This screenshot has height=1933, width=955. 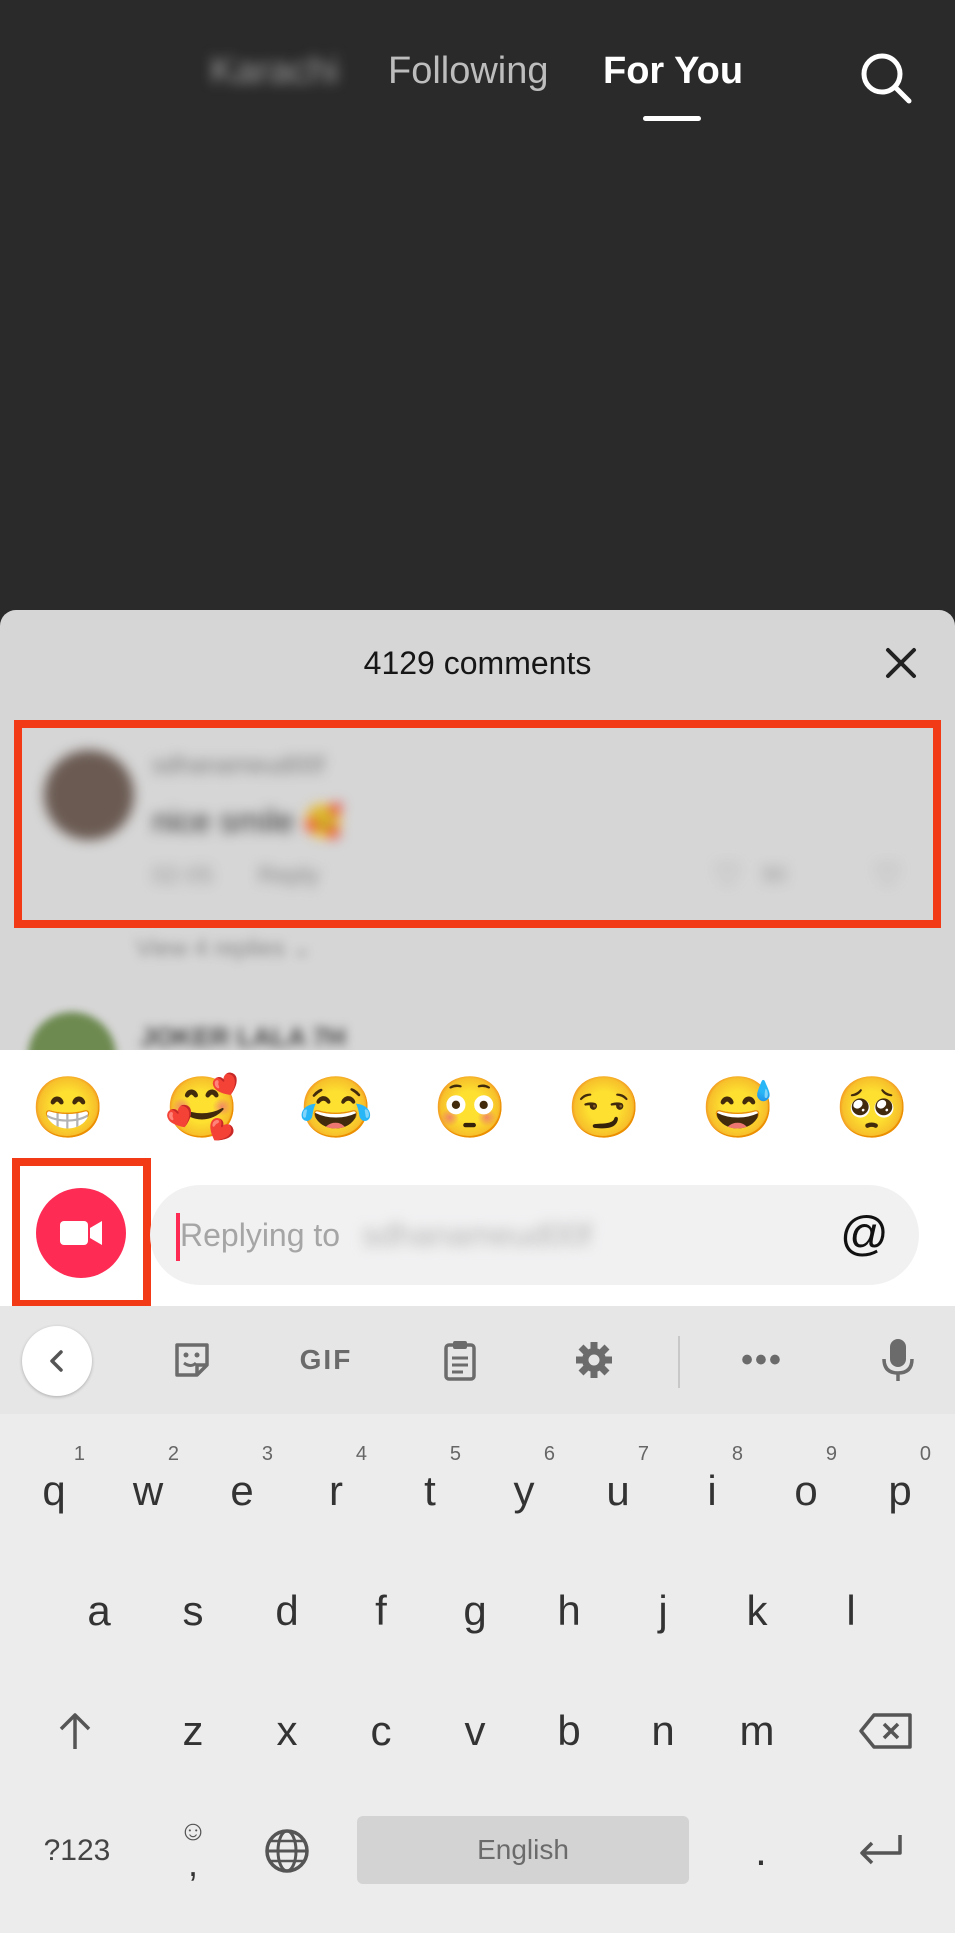 What do you see at coordinates (549, 1454) in the screenshot?
I see `key-hint: 6` at bounding box center [549, 1454].